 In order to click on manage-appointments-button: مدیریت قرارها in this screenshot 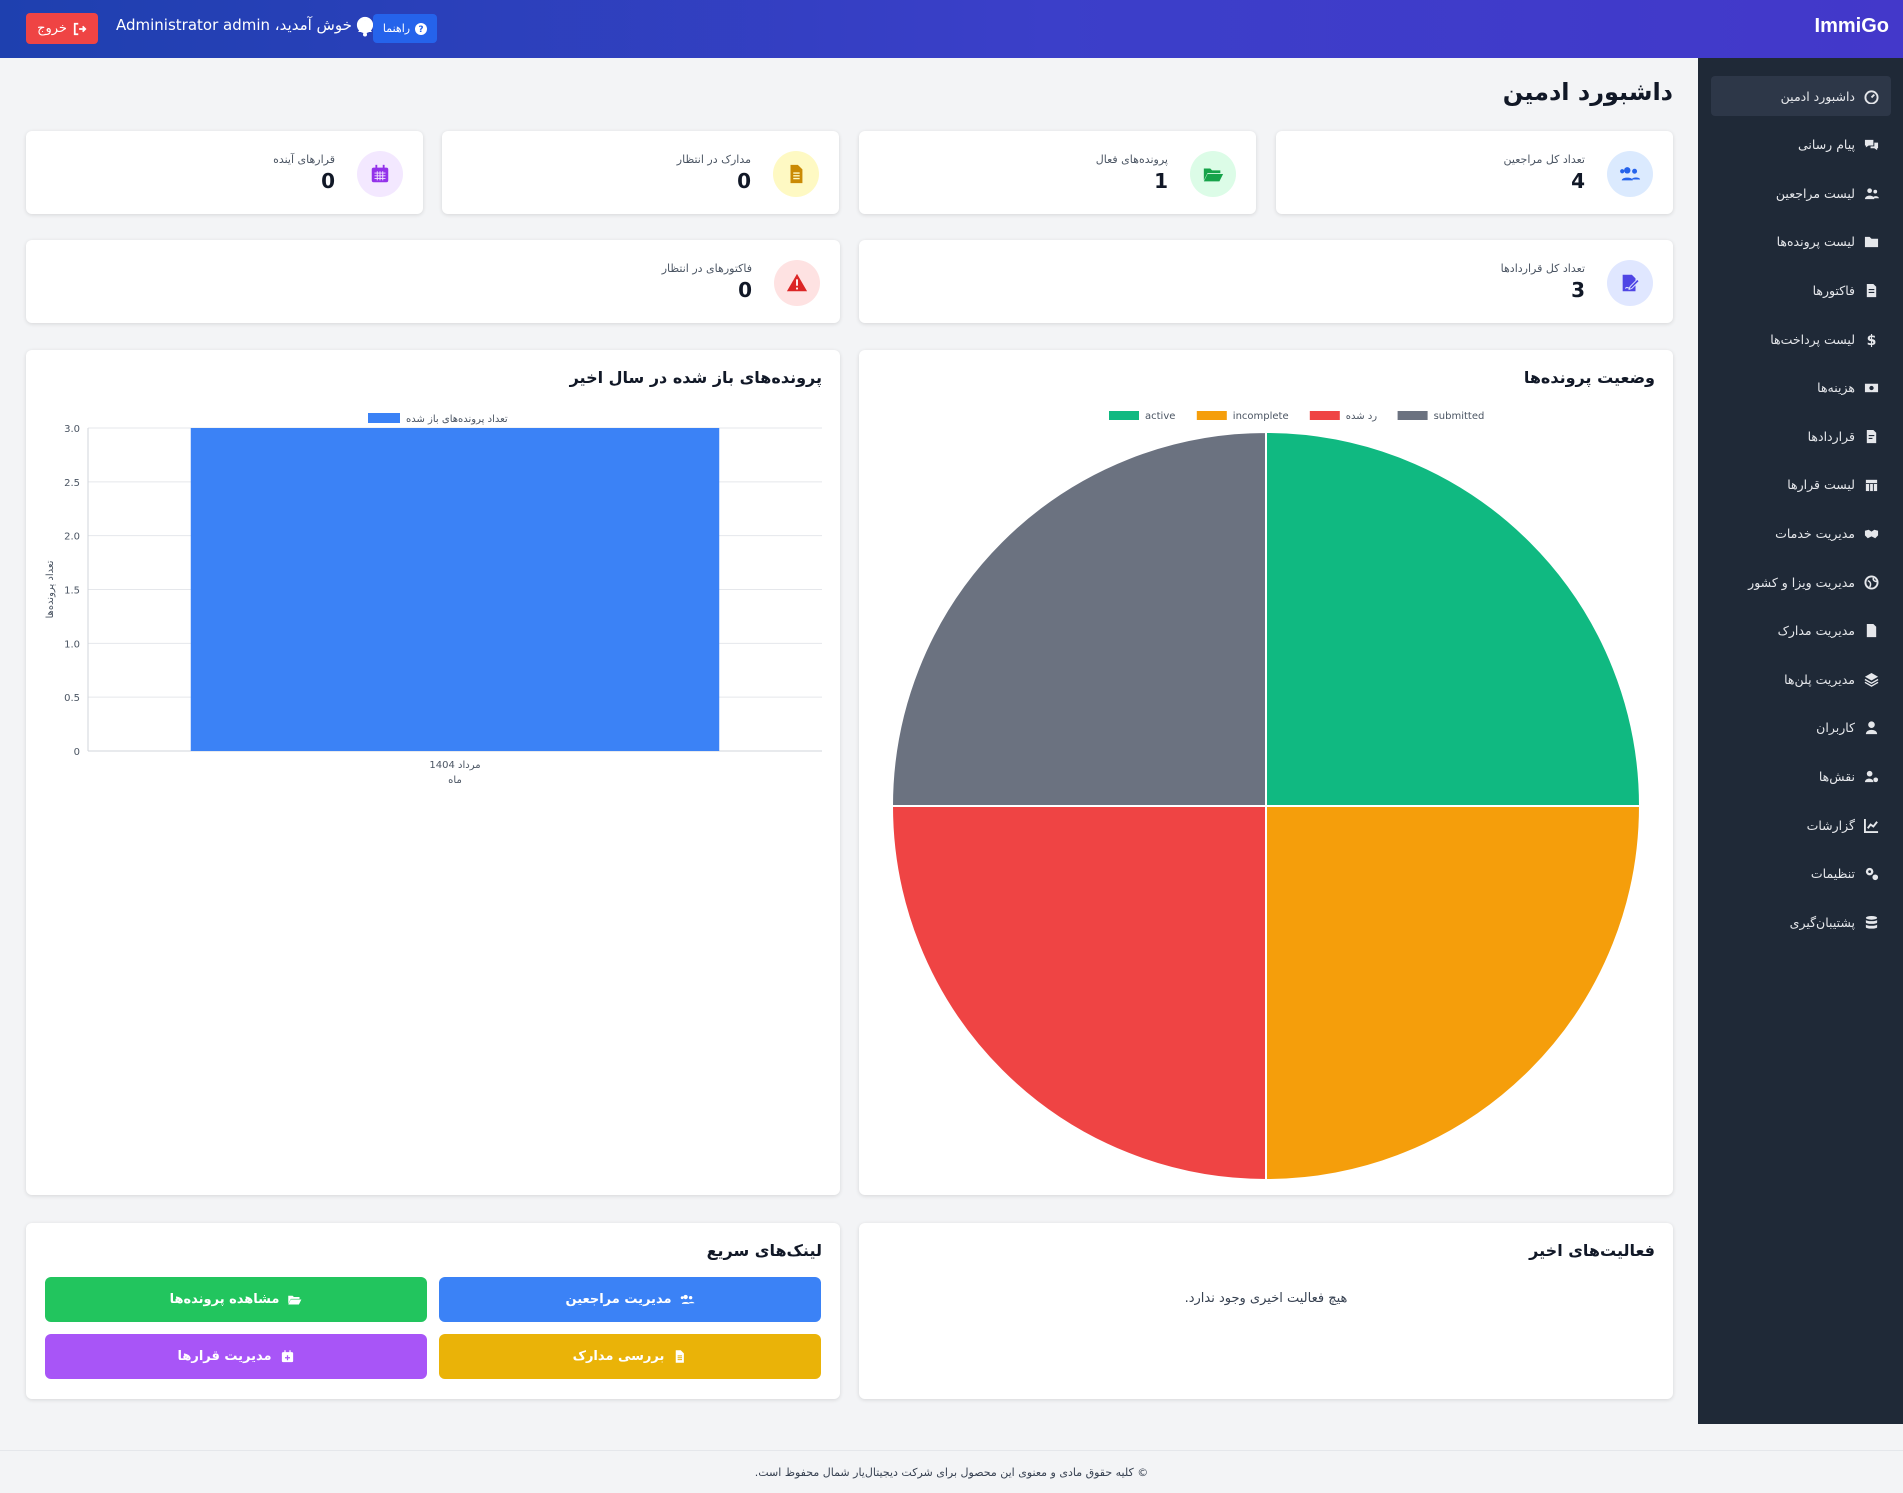, I will do `click(236, 1356)`.